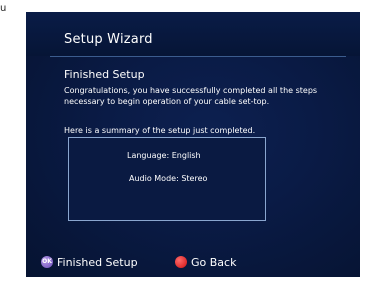 The image size is (372, 295). What do you see at coordinates (194, 178) in the screenshot?
I see `audio-mode-value: Stereo` at bounding box center [194, 178].